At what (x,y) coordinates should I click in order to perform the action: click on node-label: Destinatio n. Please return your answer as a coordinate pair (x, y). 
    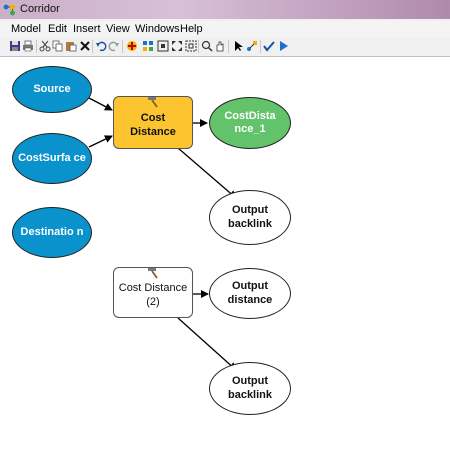
    Looking at the image, I should click on (52, 231).